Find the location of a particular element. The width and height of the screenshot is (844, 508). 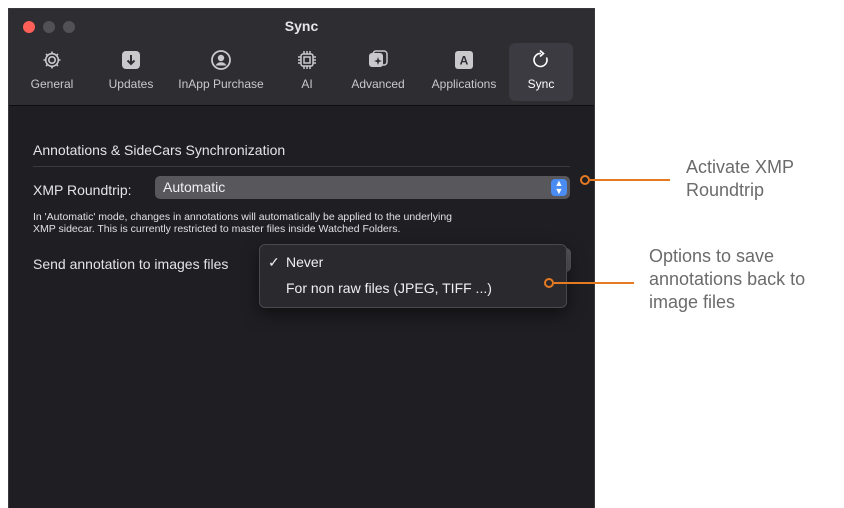

tab-label: InApp Purchase is located at coordinates (221, 84).